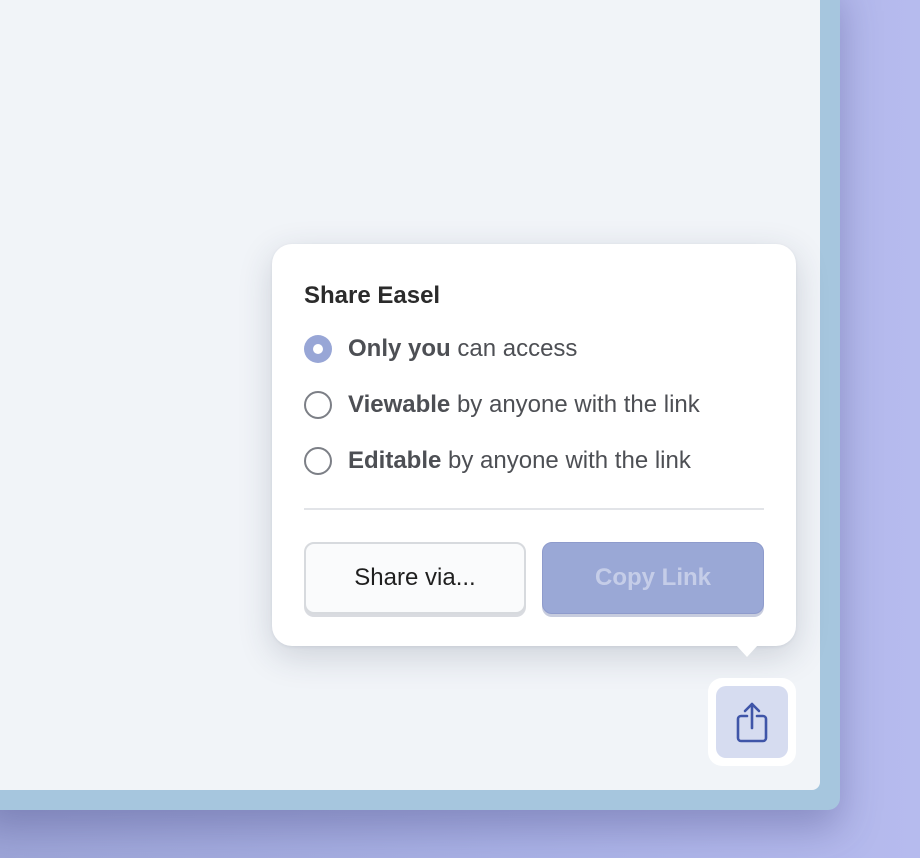  I want to click on access-option-only-you: Only you can access, so click(440, 349).